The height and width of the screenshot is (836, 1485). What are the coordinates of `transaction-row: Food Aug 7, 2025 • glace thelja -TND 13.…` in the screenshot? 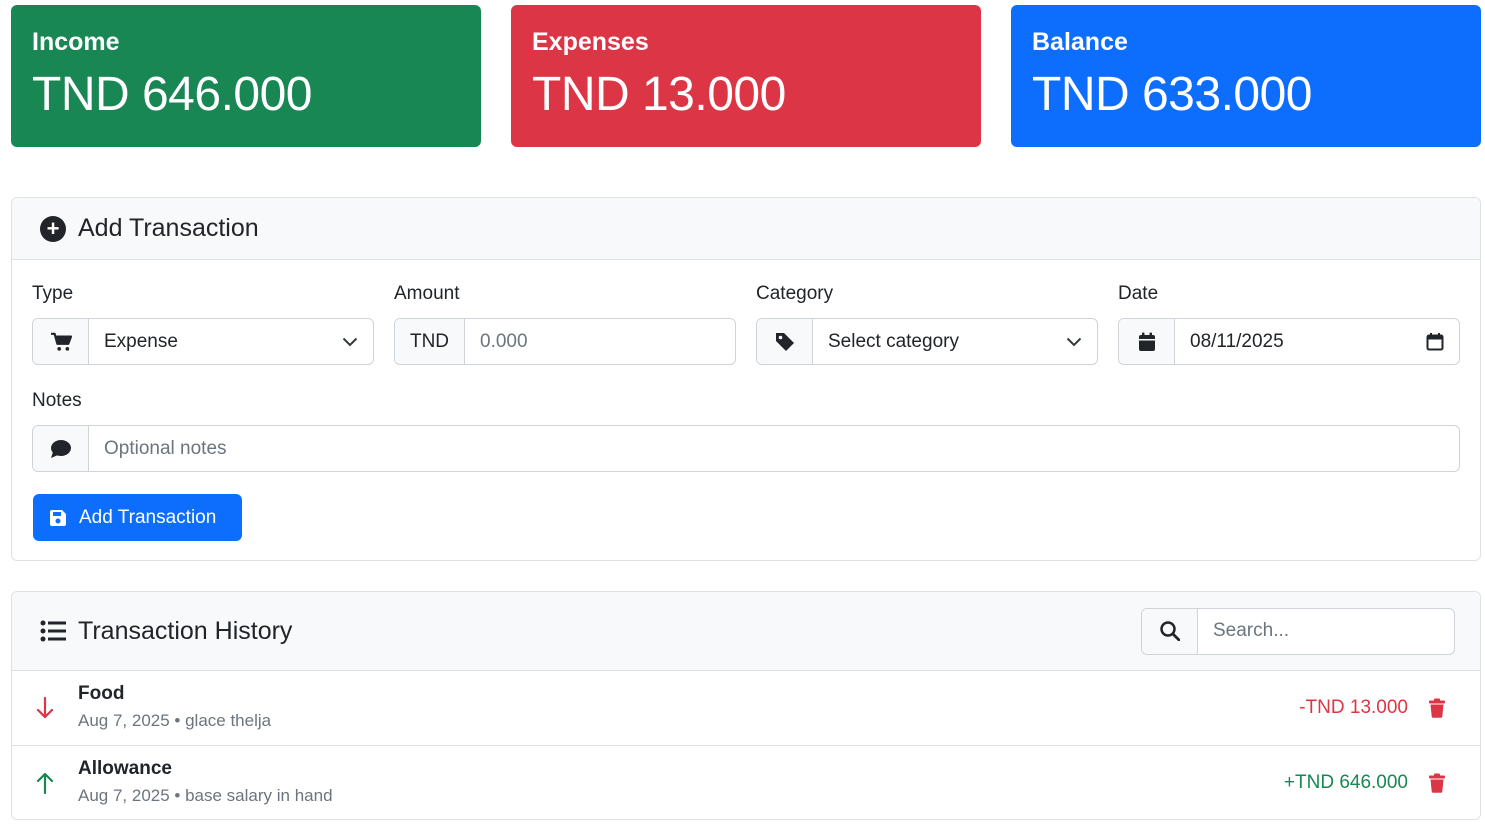 It's located at (746, 708).